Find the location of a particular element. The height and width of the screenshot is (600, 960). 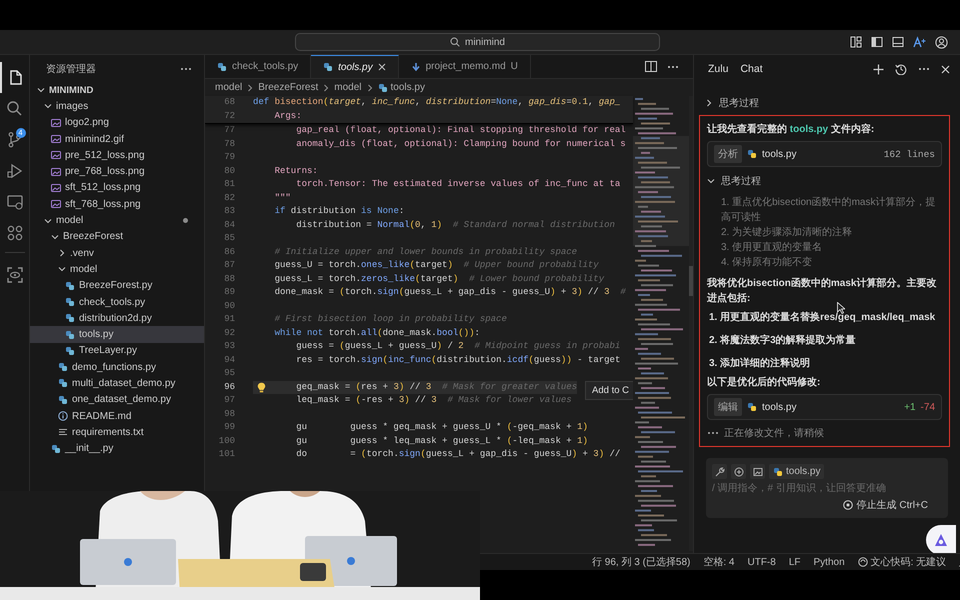

file-item: requirements.txt is located at coordinates (117, 432).